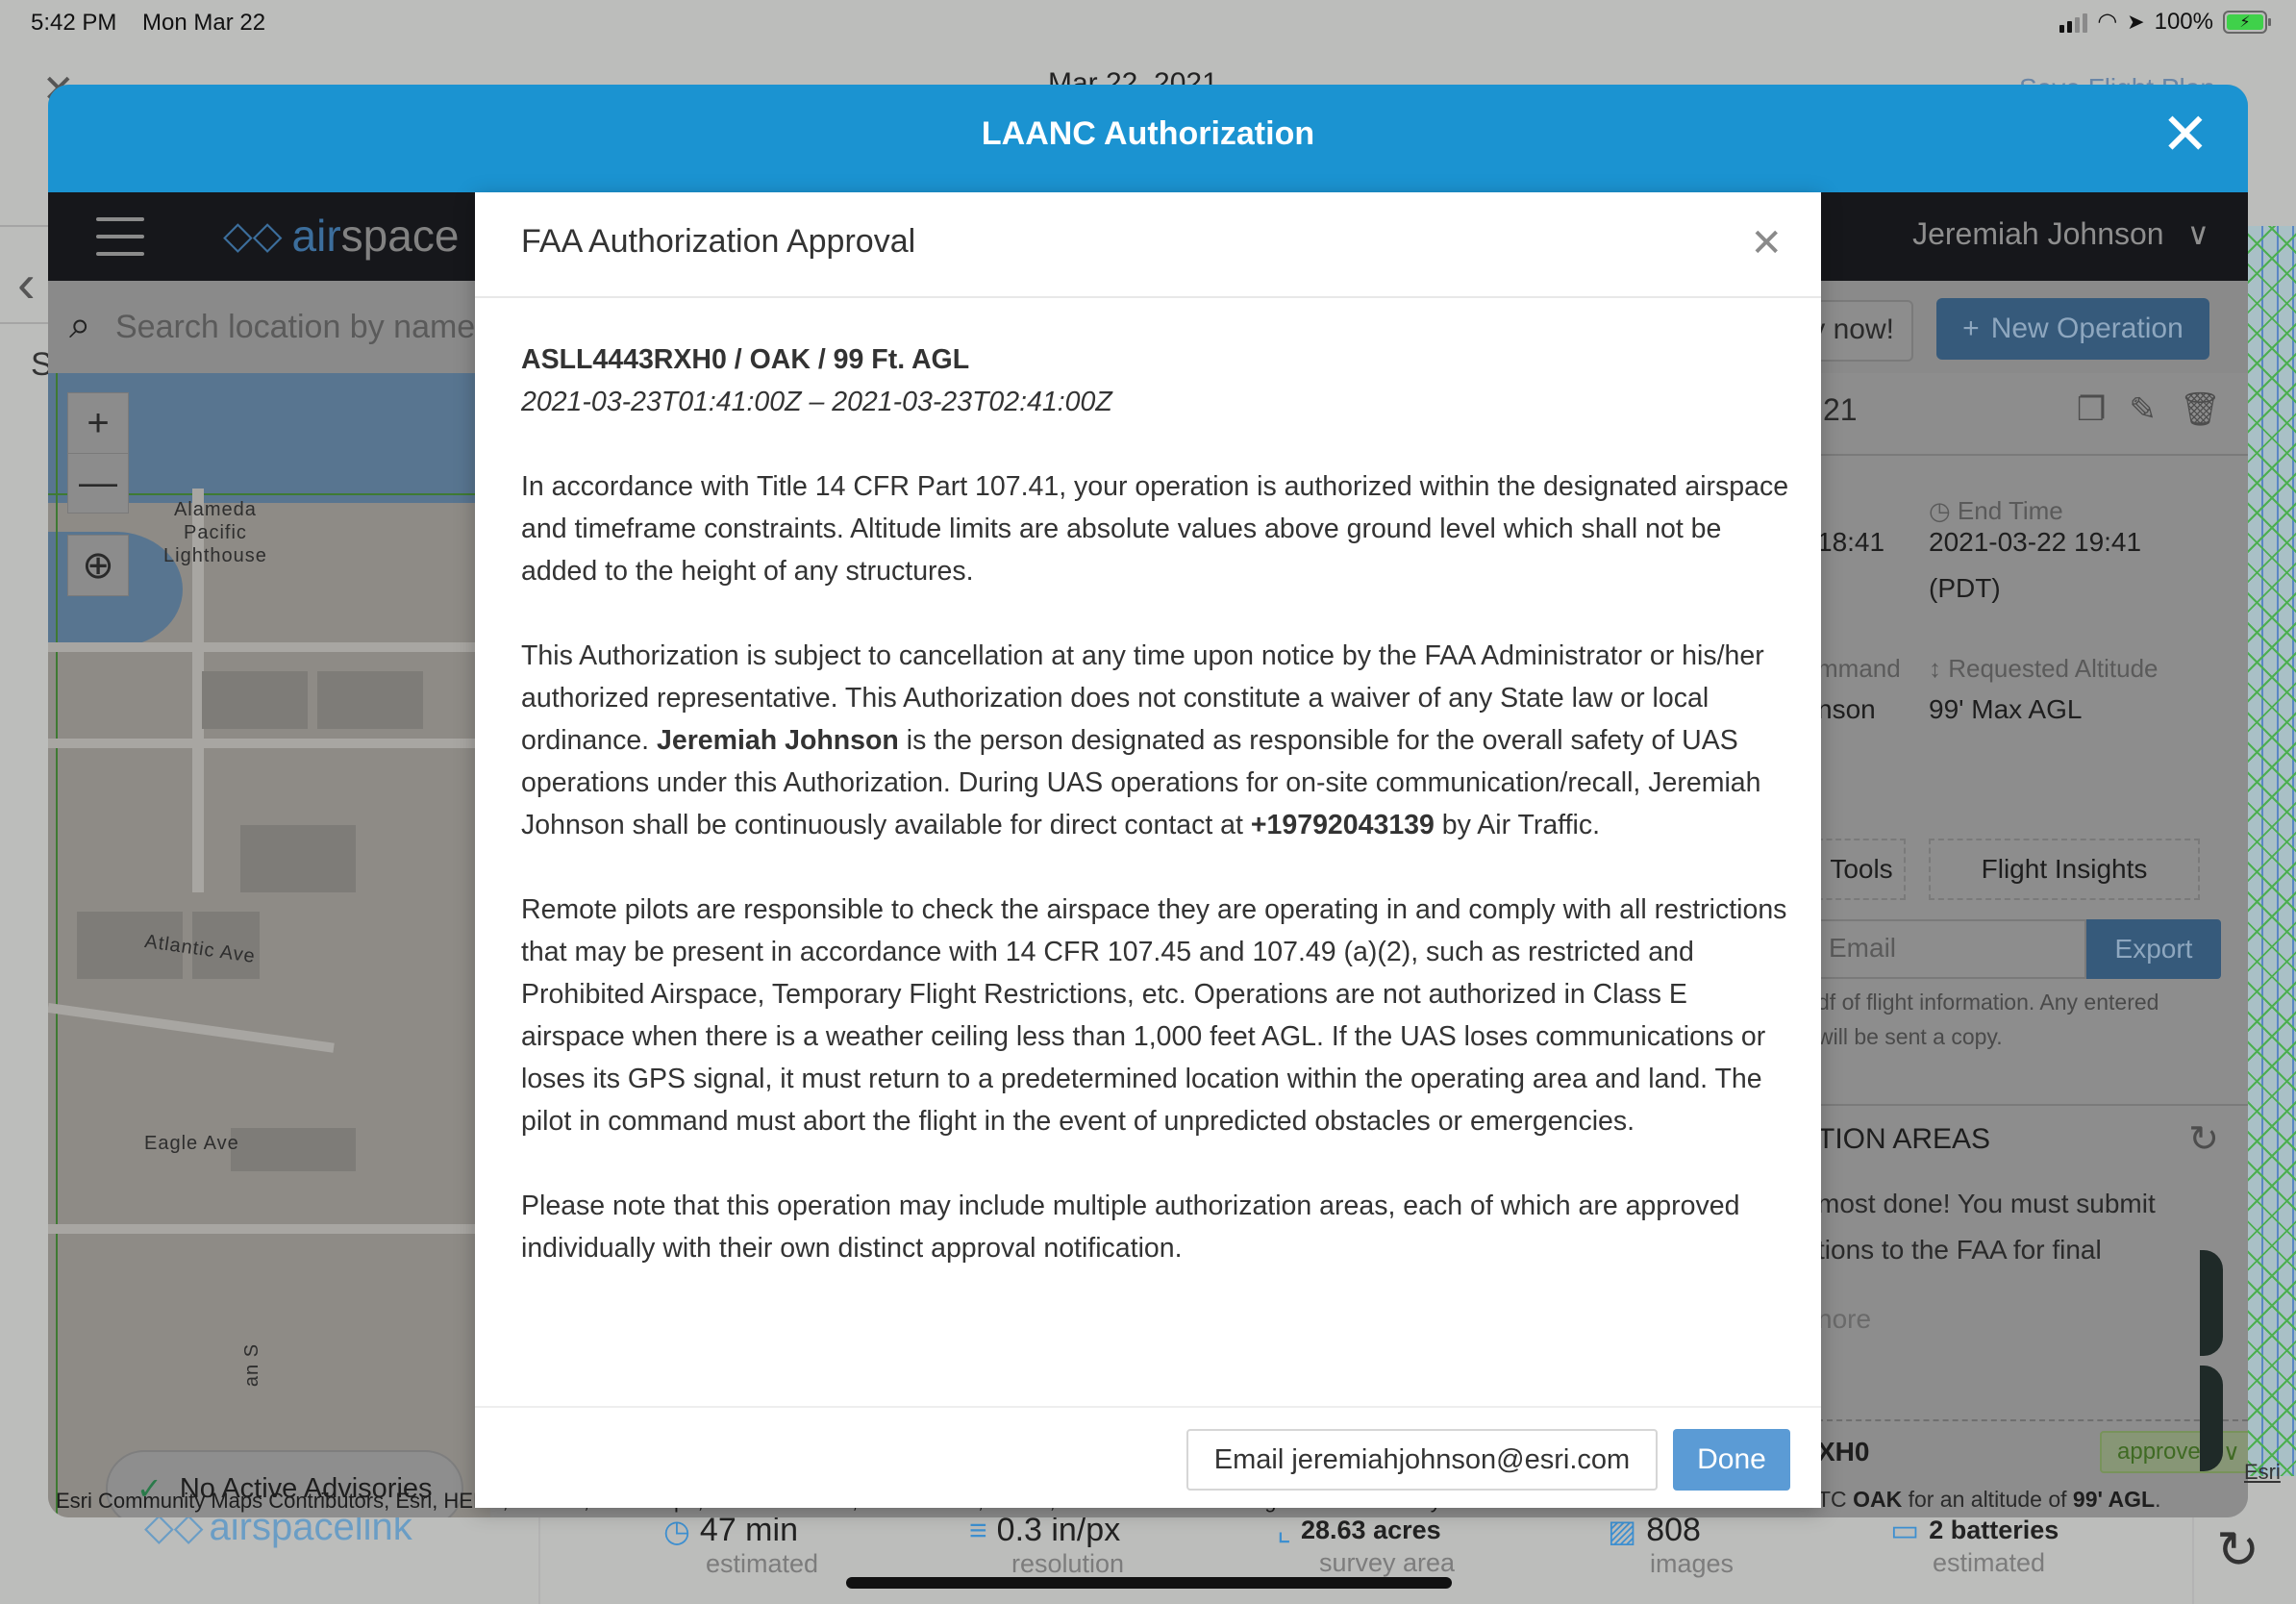  What do you see at coordinates (1846, 709) in the screenshot?
I see `pilot-value: nson` at bounding box center [1846, 709].